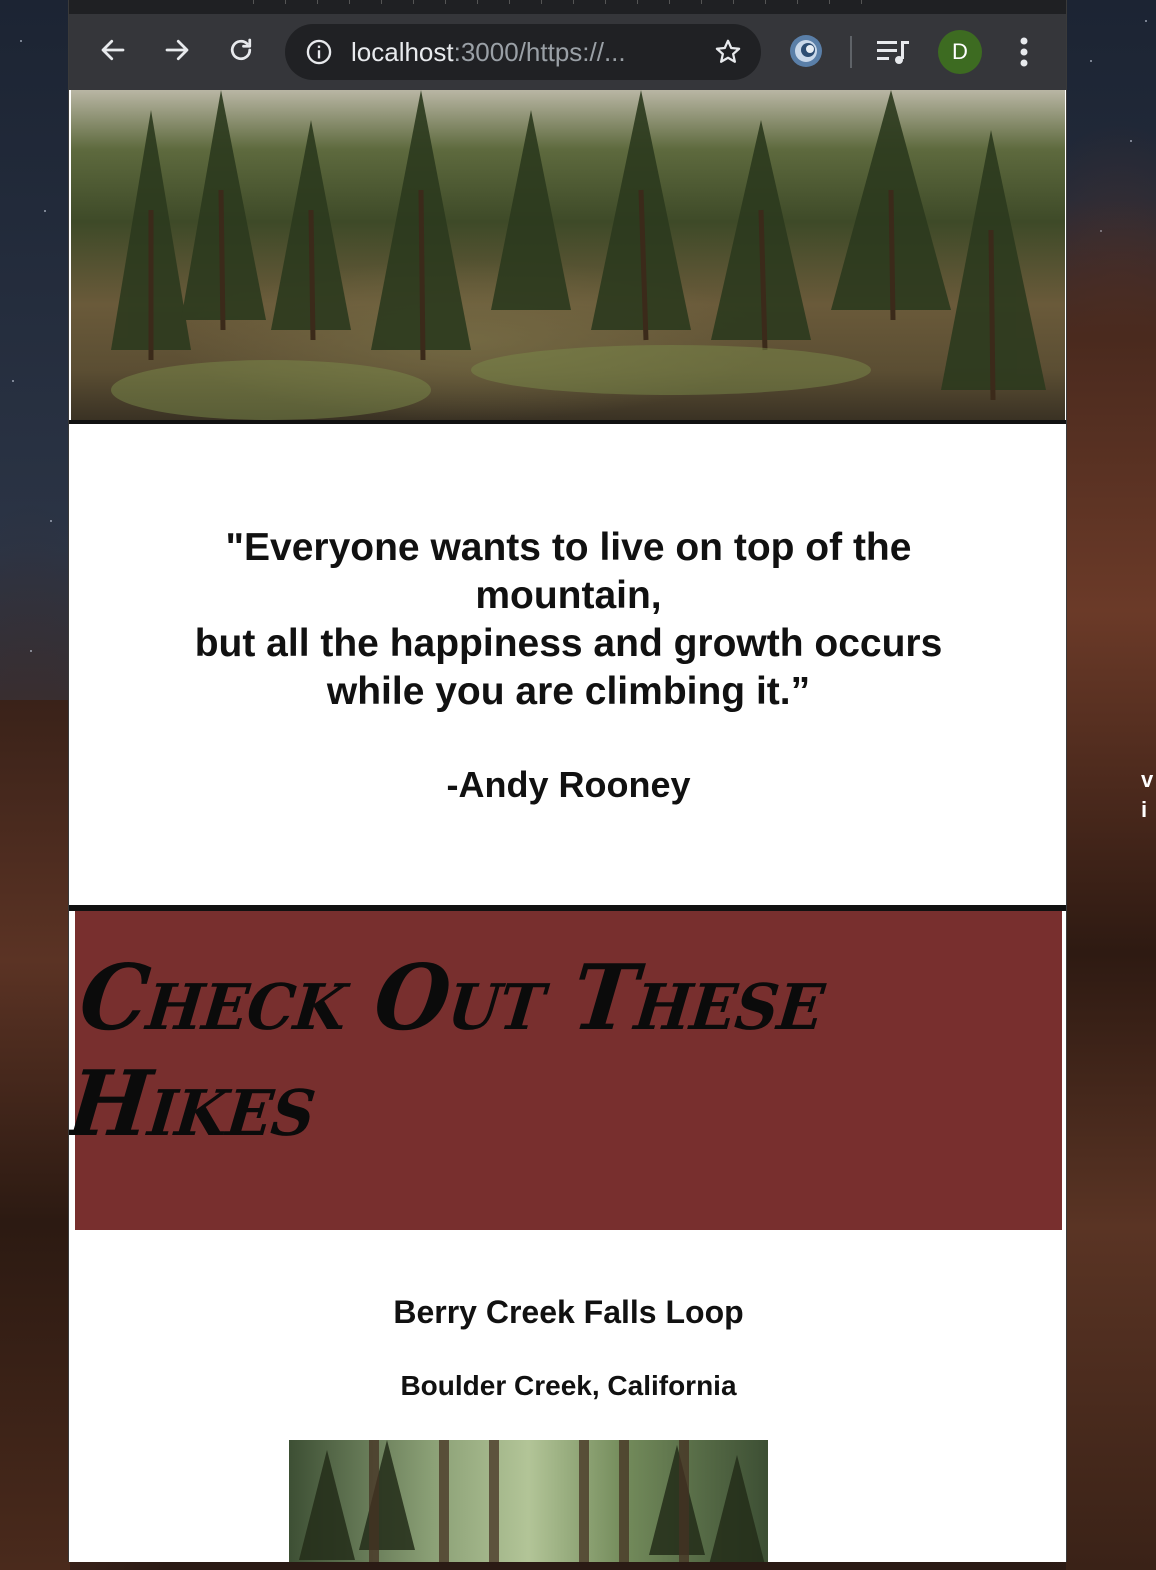 The image size is (1156, 1570). I want to click on hikes-heading: Check Out These Hikes, so click(449, 1050).